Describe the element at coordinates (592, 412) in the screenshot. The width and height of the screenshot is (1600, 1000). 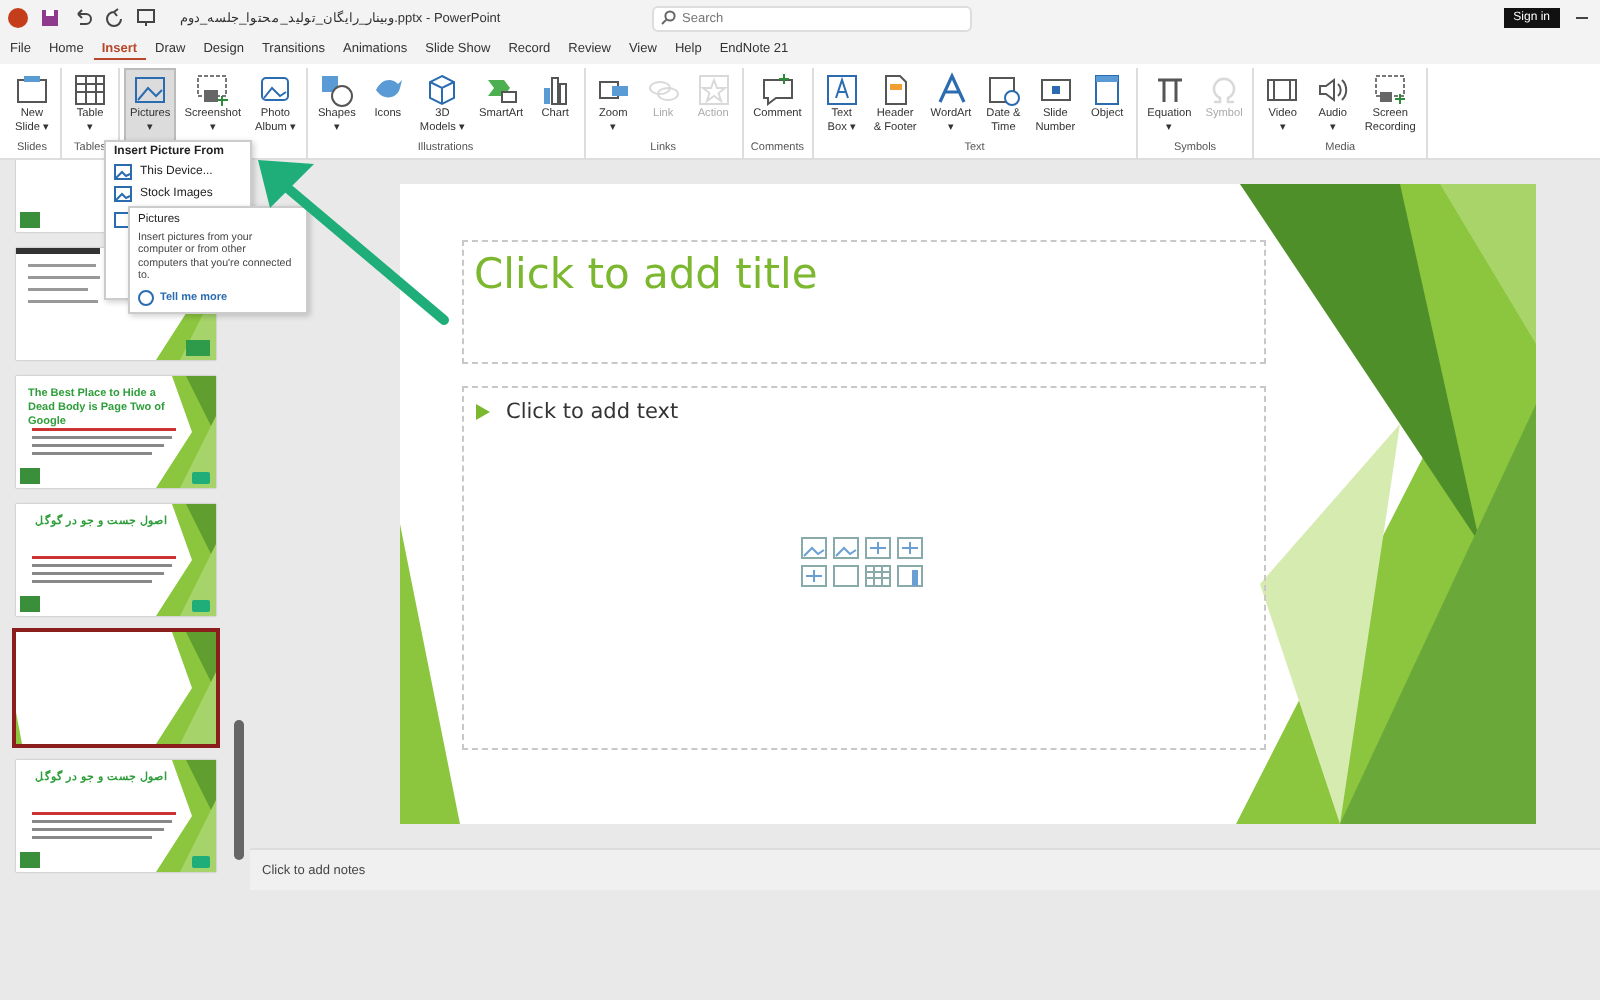
I see `body-placeholder-text: Click to add text` at that location.